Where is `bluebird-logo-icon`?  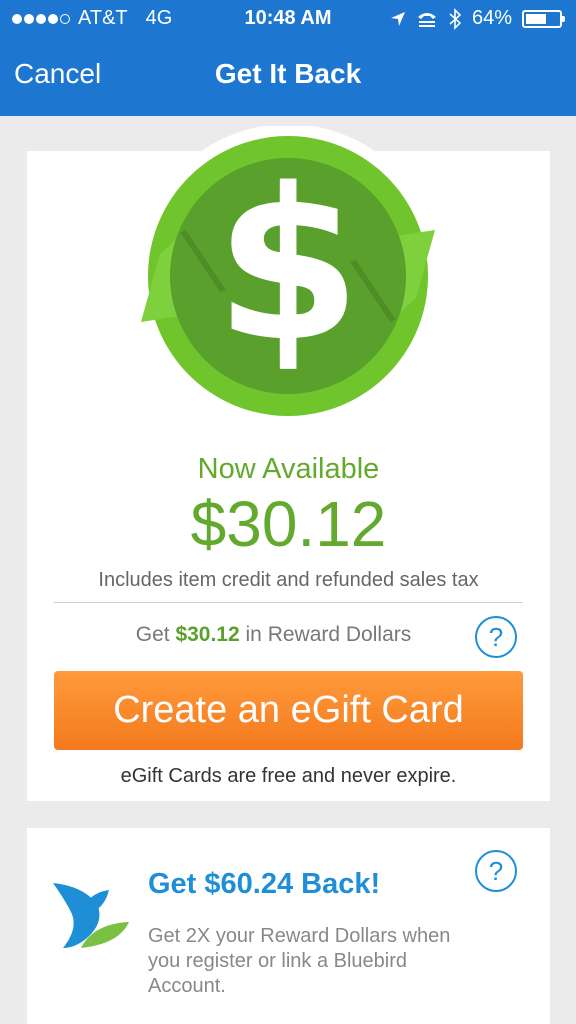
bluebird-logo-icon is located at coordinates (91, 915).